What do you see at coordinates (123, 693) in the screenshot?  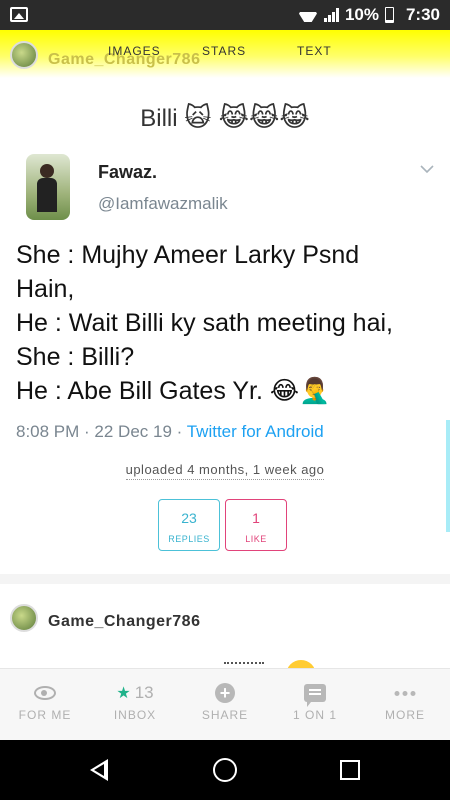 I see `star-icon: ★` at bounding box center [123, 693].